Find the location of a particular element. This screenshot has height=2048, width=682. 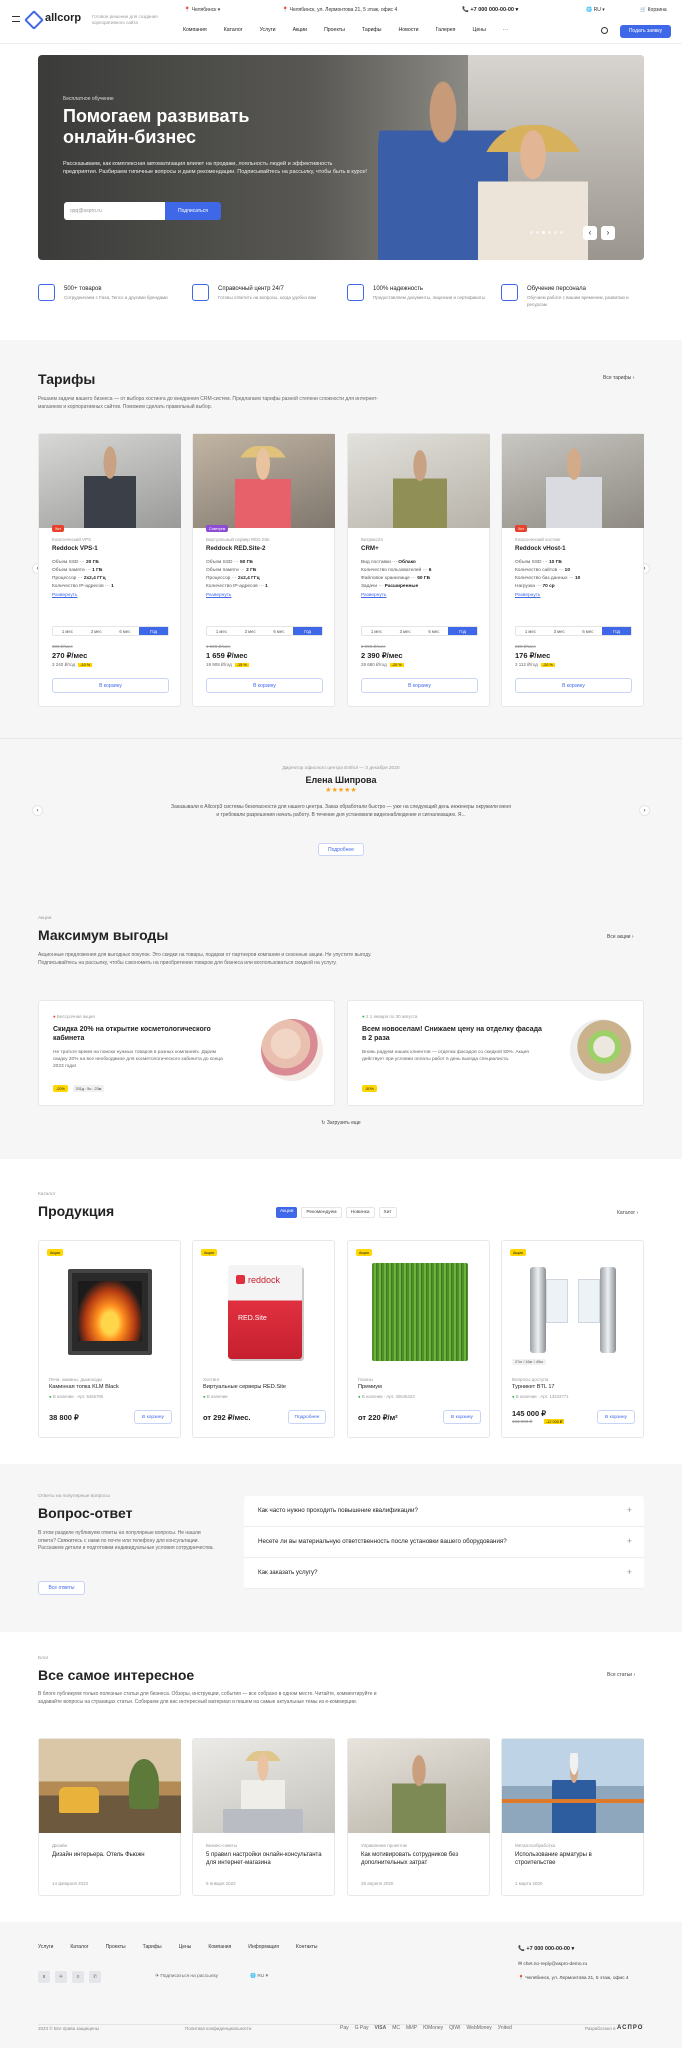

tariff-name: Reddock RED.Site-2 is located at coordinates (235, 548).